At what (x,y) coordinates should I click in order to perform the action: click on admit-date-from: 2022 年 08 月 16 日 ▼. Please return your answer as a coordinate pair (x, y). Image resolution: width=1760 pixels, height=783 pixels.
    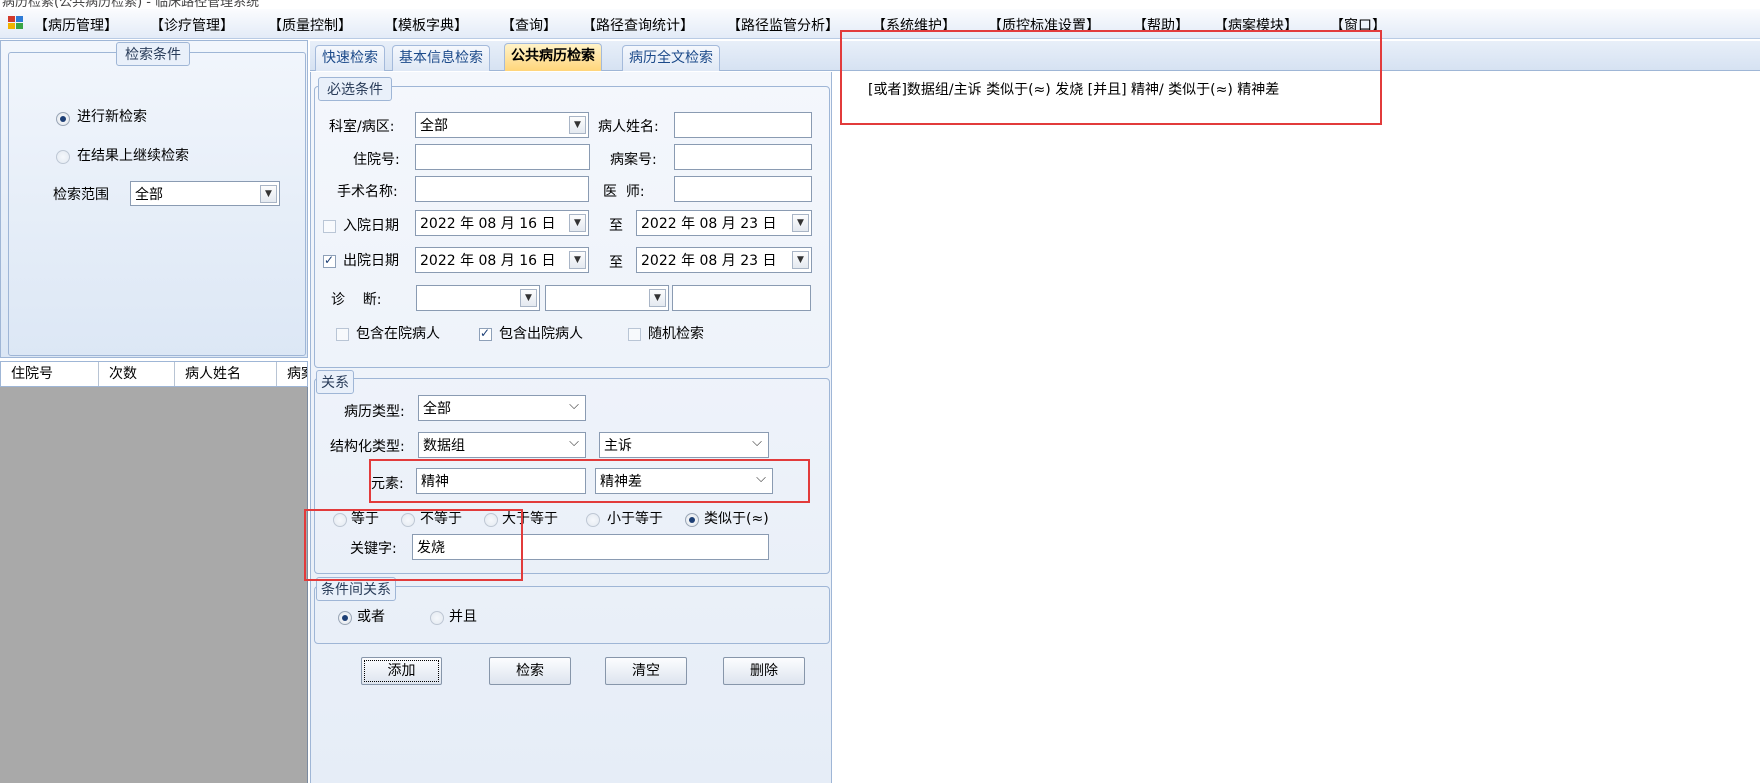
    Looking at the image, I should click on (502, 223).